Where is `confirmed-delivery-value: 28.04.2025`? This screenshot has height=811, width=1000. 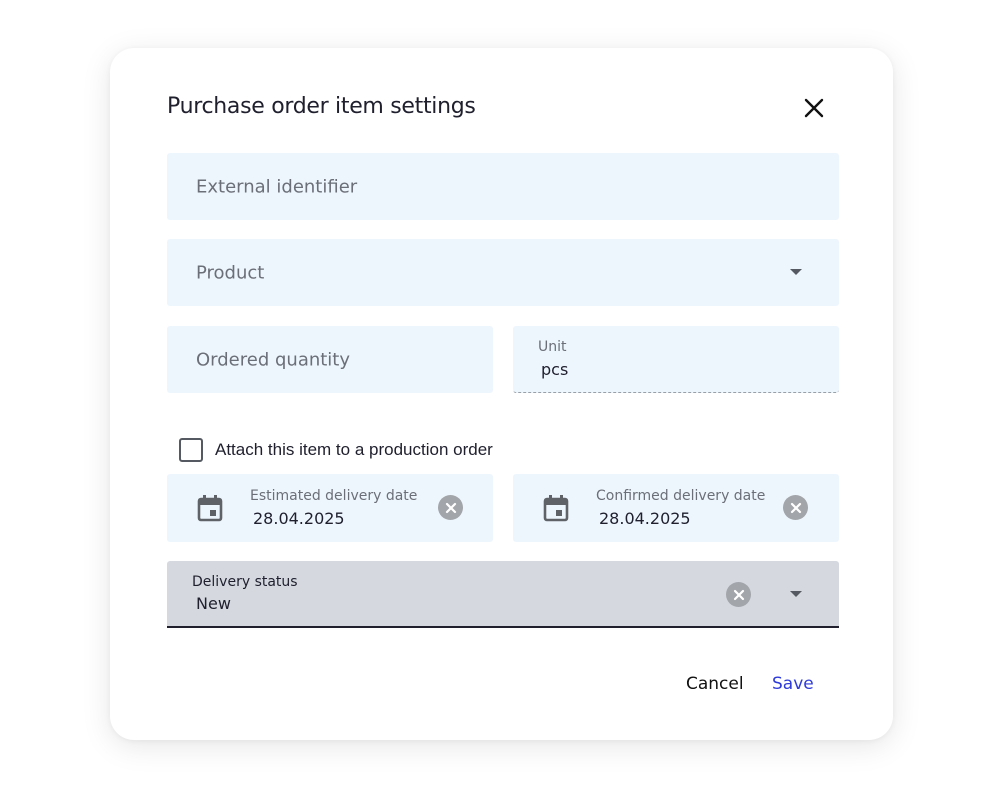 confirmed-delivery-value: 28.04.2025 is located at coordinates (645, 518).